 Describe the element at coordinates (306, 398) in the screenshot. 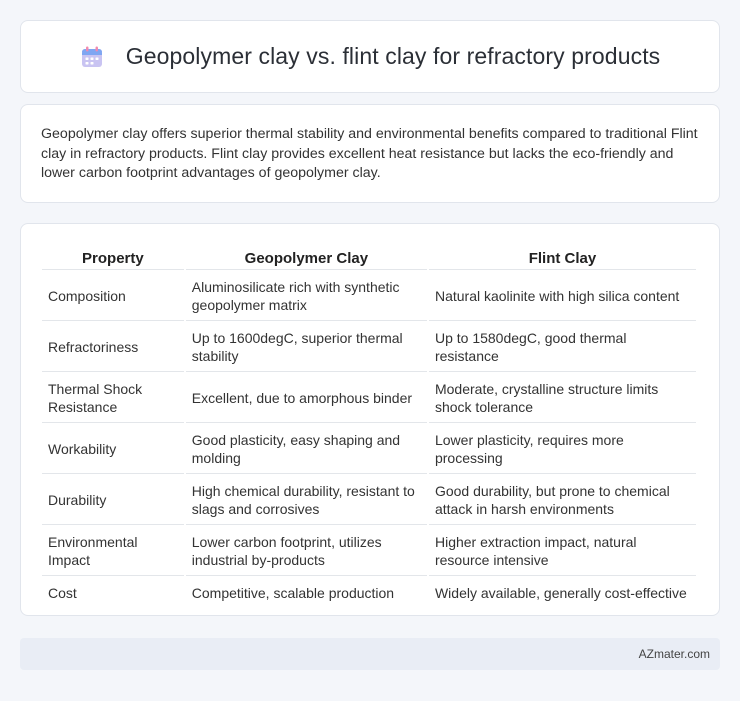

I see `geopolymer-cell: Excellent, due to amorphous binder` at that location.